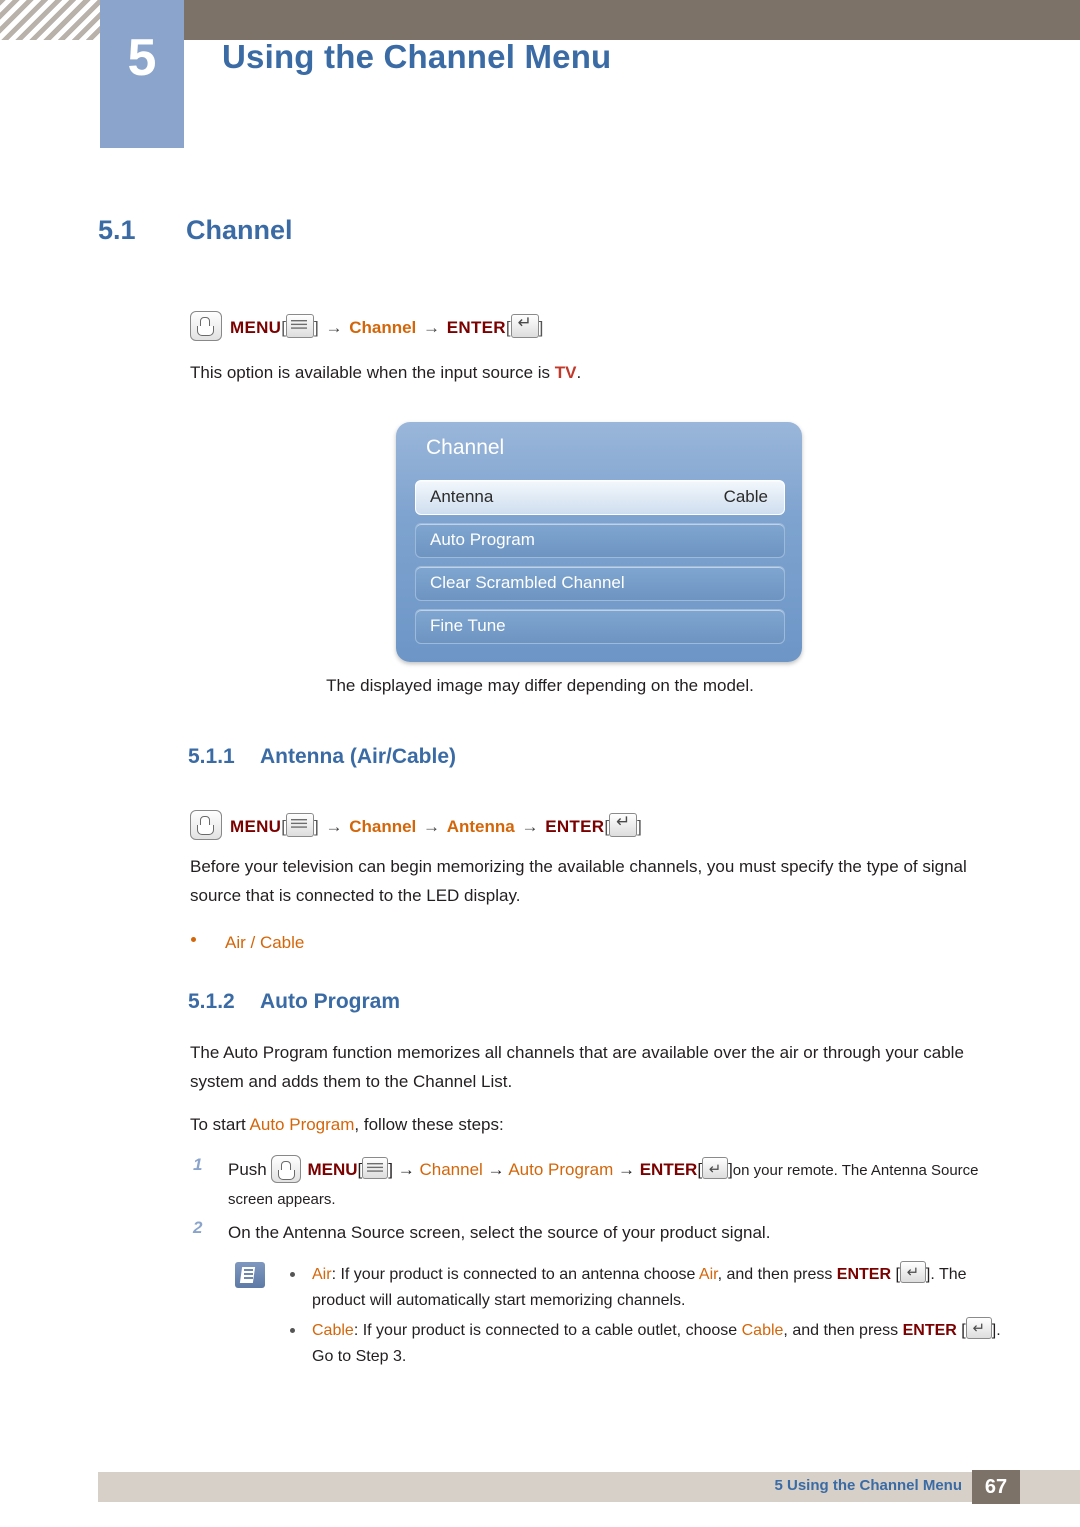 The image size is (1080, 1527). What do you see at coordinates (480, 826) in the screenshot?
I see `path-antenna-label: Antenna` at bounding box center [480, 826].